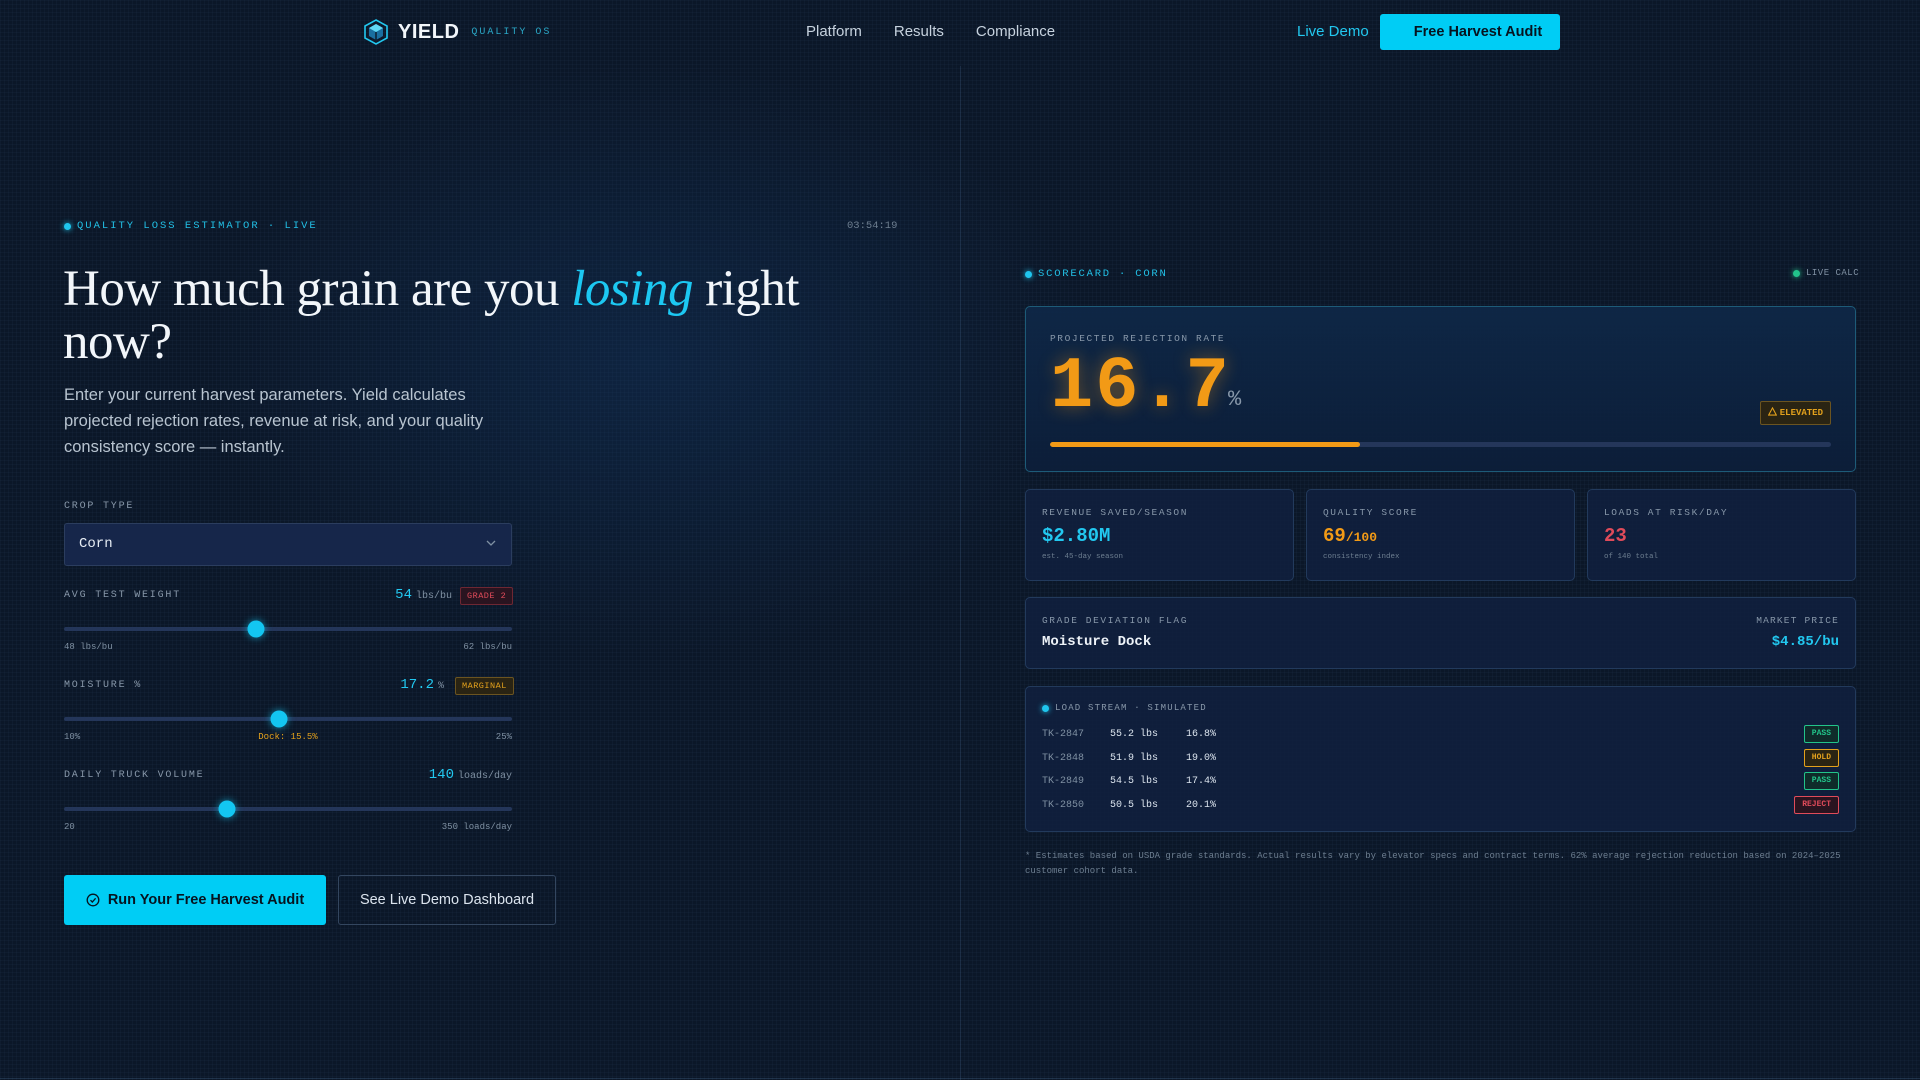 Image resolution: width=1920 pixels, height=1080 pixels. I want to click on test-weight-slider, so click(288, 629).